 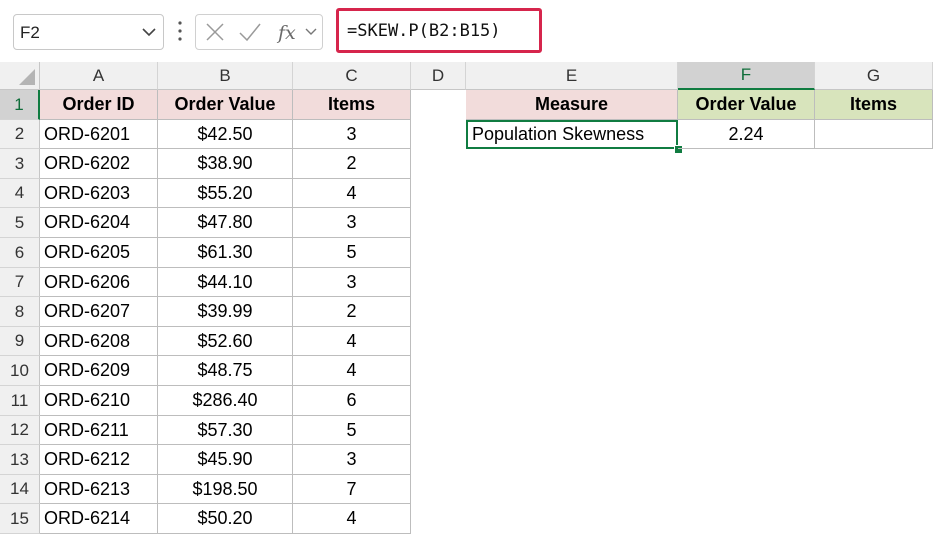 What do you see at coordinates (99, 460) in the screenshot?
I see `table-cell: ORD-6212` at bounding box center [99, 460].